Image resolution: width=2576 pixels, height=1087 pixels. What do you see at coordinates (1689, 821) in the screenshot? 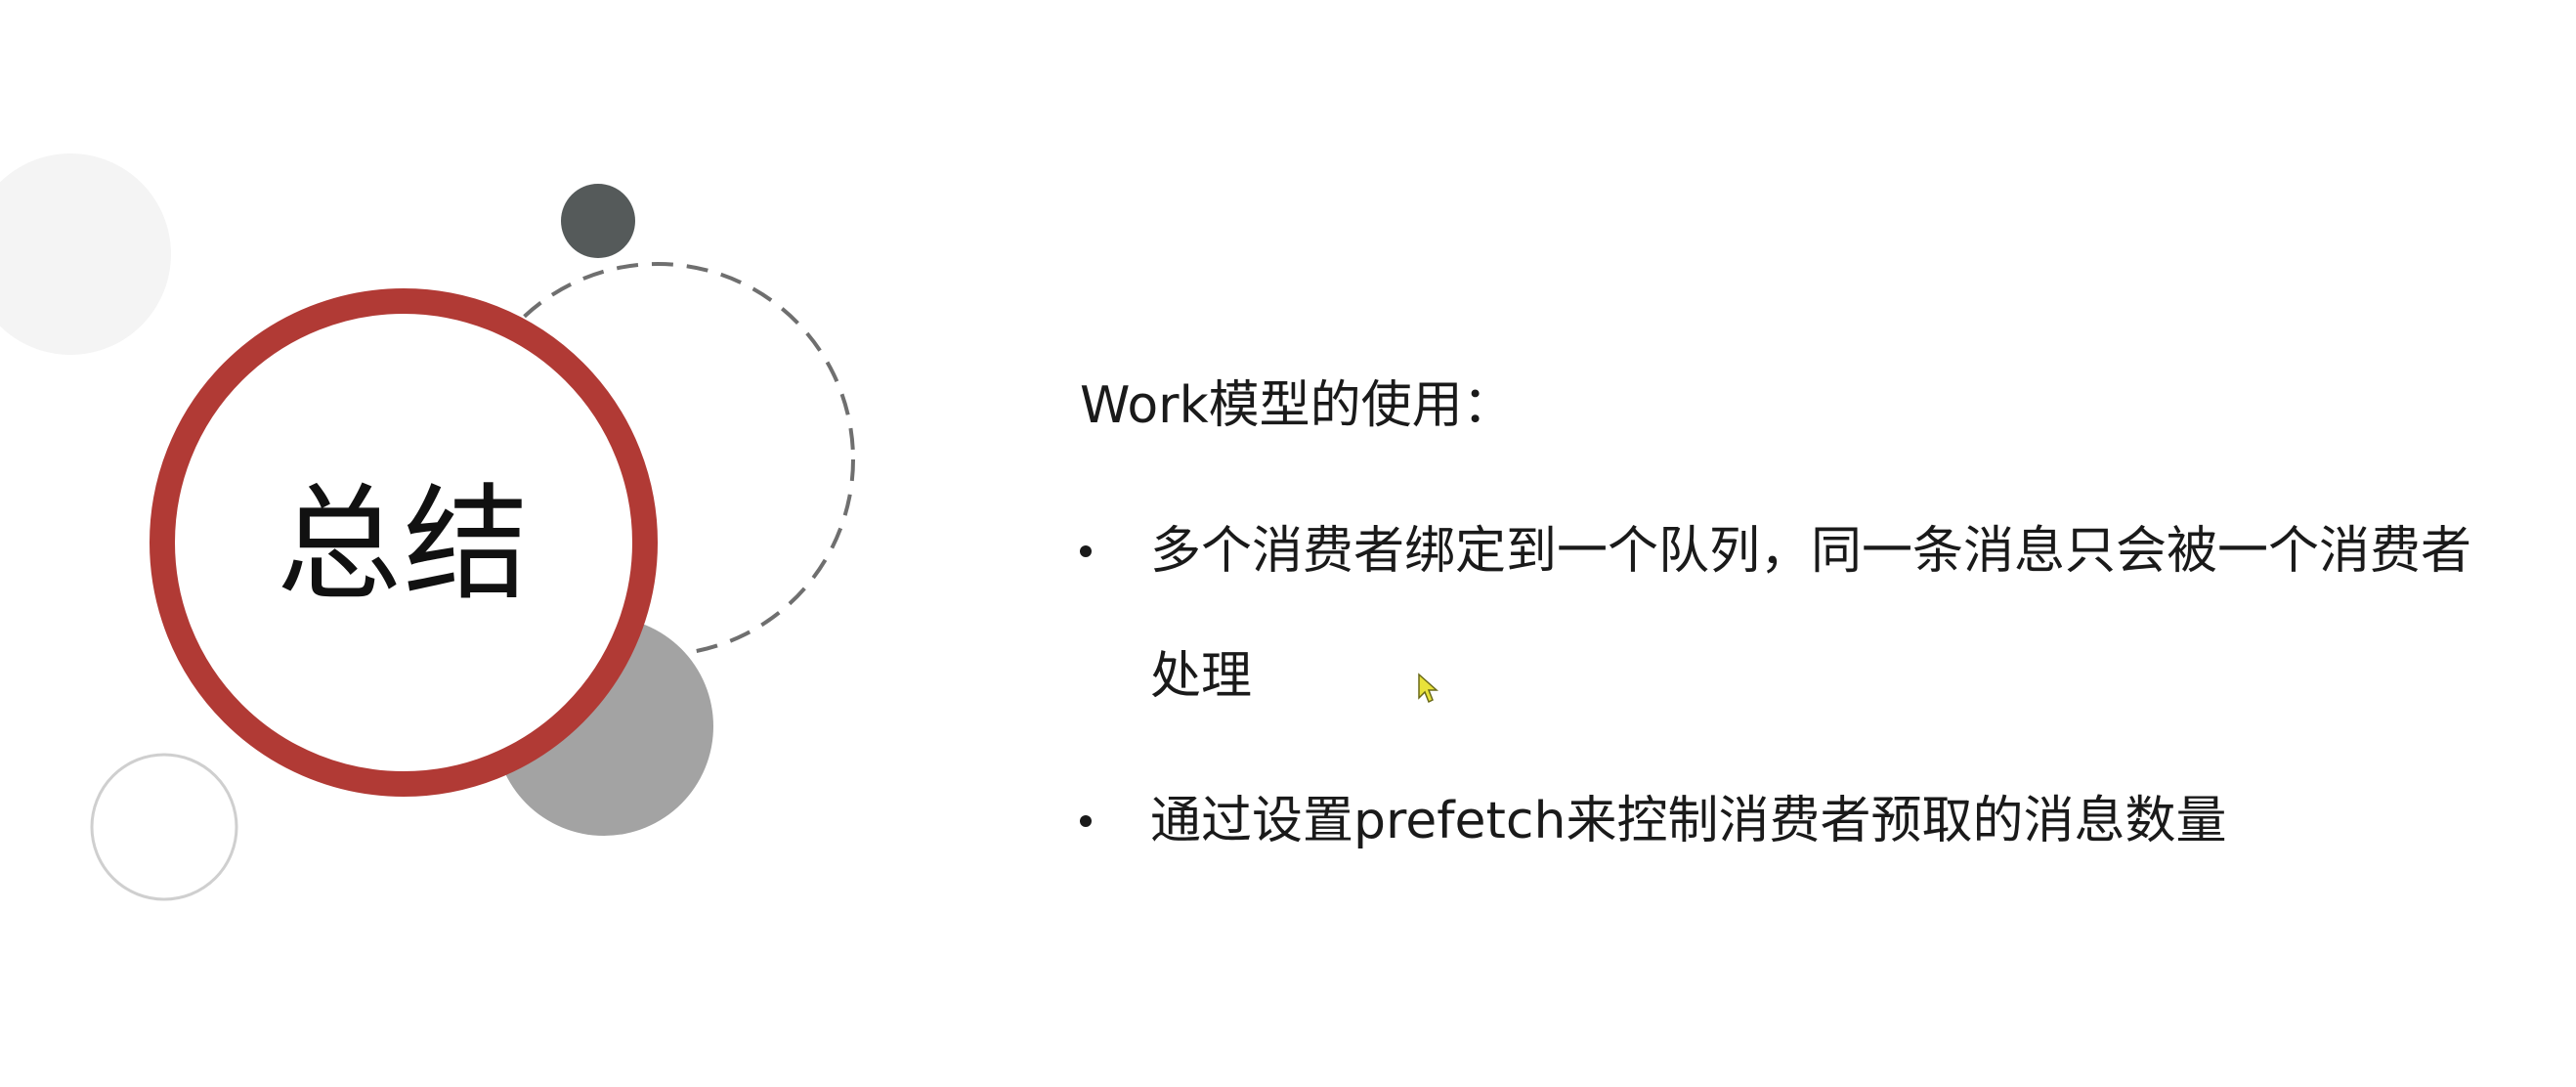
I see `bullet-text: 通过设置prefetch来控制消费者预取的消息数量` at bounding box center [1689, 821].